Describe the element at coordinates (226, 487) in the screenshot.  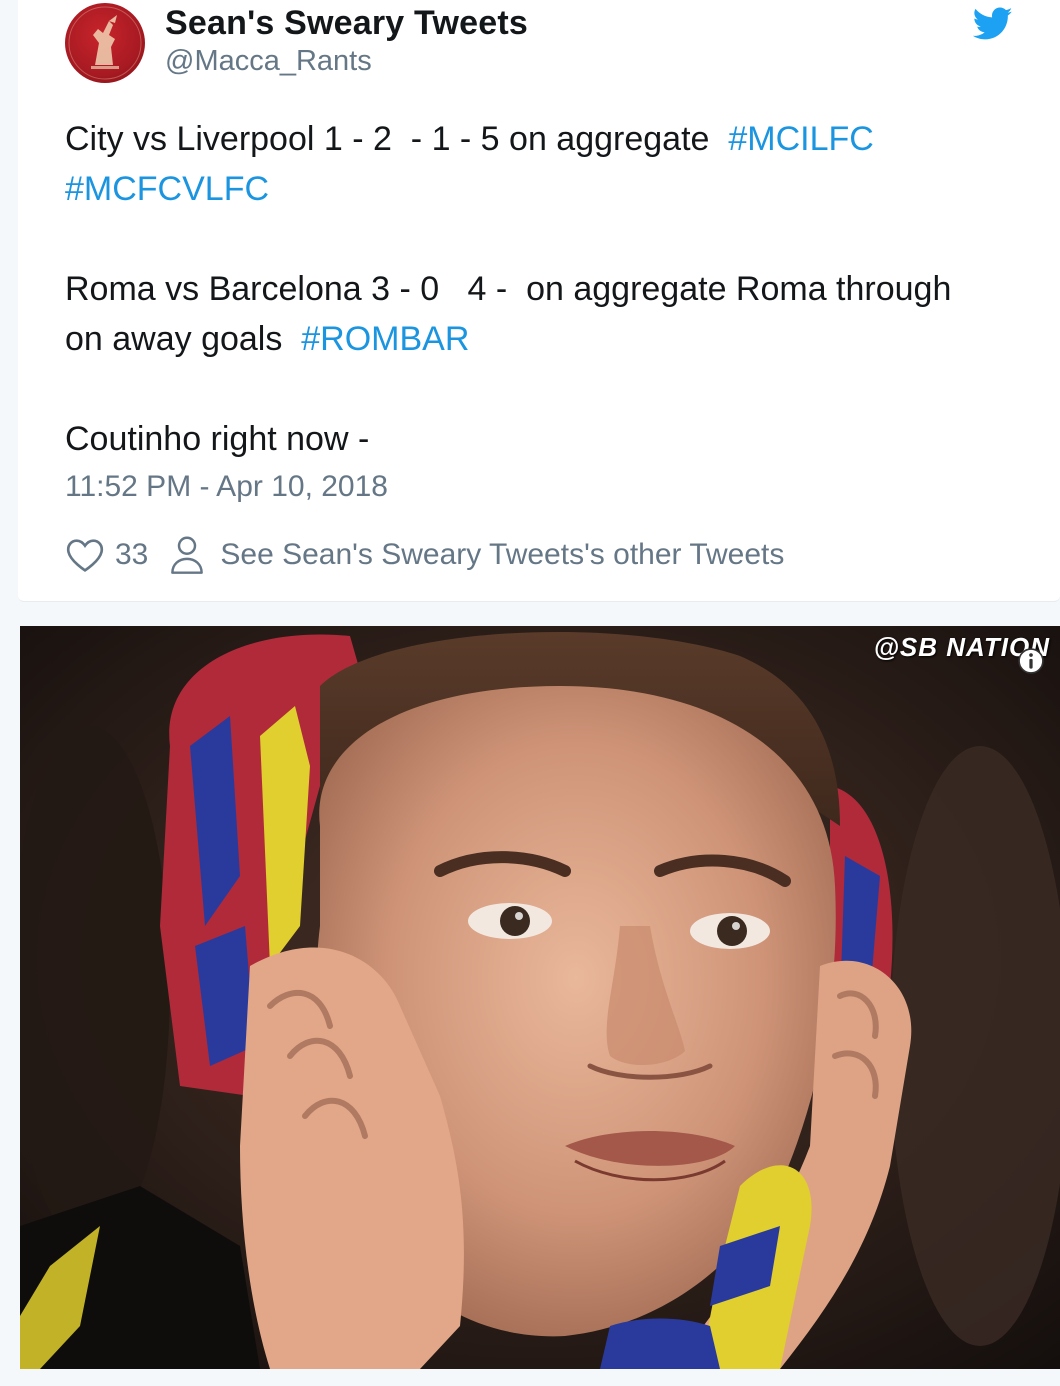
I see `tweet-timestamp: 11:52 PM - Apr 10, 2018` at that location.